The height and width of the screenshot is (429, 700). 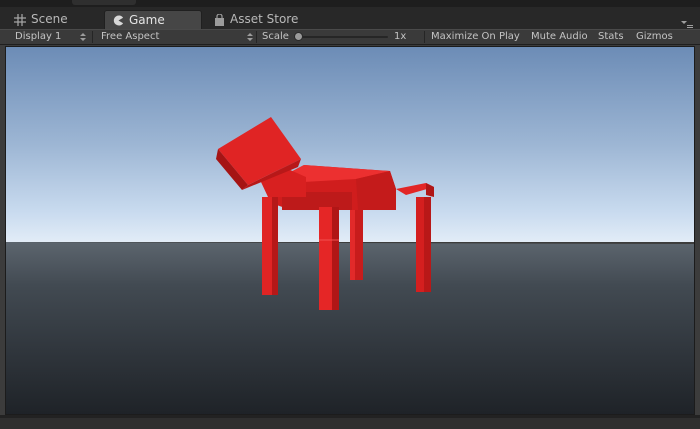 What do you see at coordinates (350, 416) in the screenshot?
I see `panel-separator` at bounding box center [350, 416].